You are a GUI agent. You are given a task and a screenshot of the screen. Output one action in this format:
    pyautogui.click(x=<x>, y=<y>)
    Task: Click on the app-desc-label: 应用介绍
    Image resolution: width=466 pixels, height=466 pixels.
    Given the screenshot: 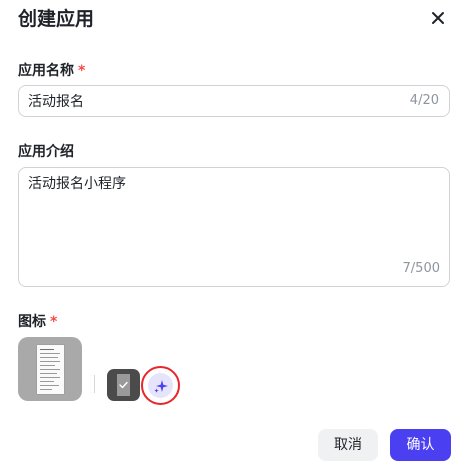 What is the action you would take?
    pyautogui.click(x=46, y=152)
    